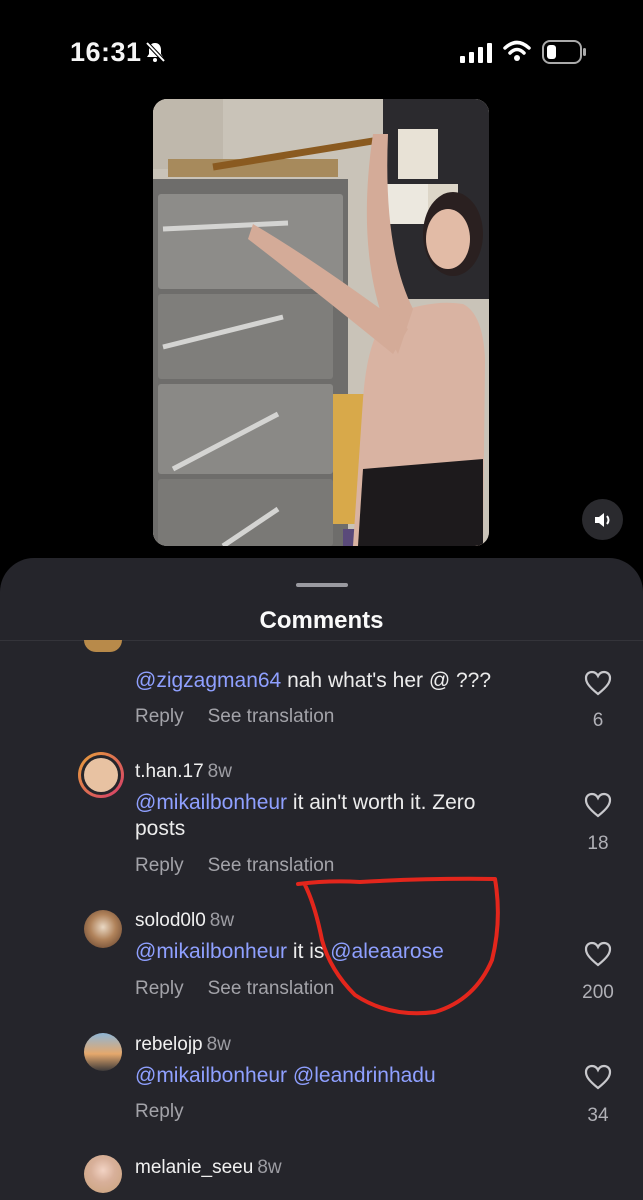 This screenshot has height=1200, width=643. I want to click on comment-text: @mikailbonheur it is @aleaarose, so click(340, 952).